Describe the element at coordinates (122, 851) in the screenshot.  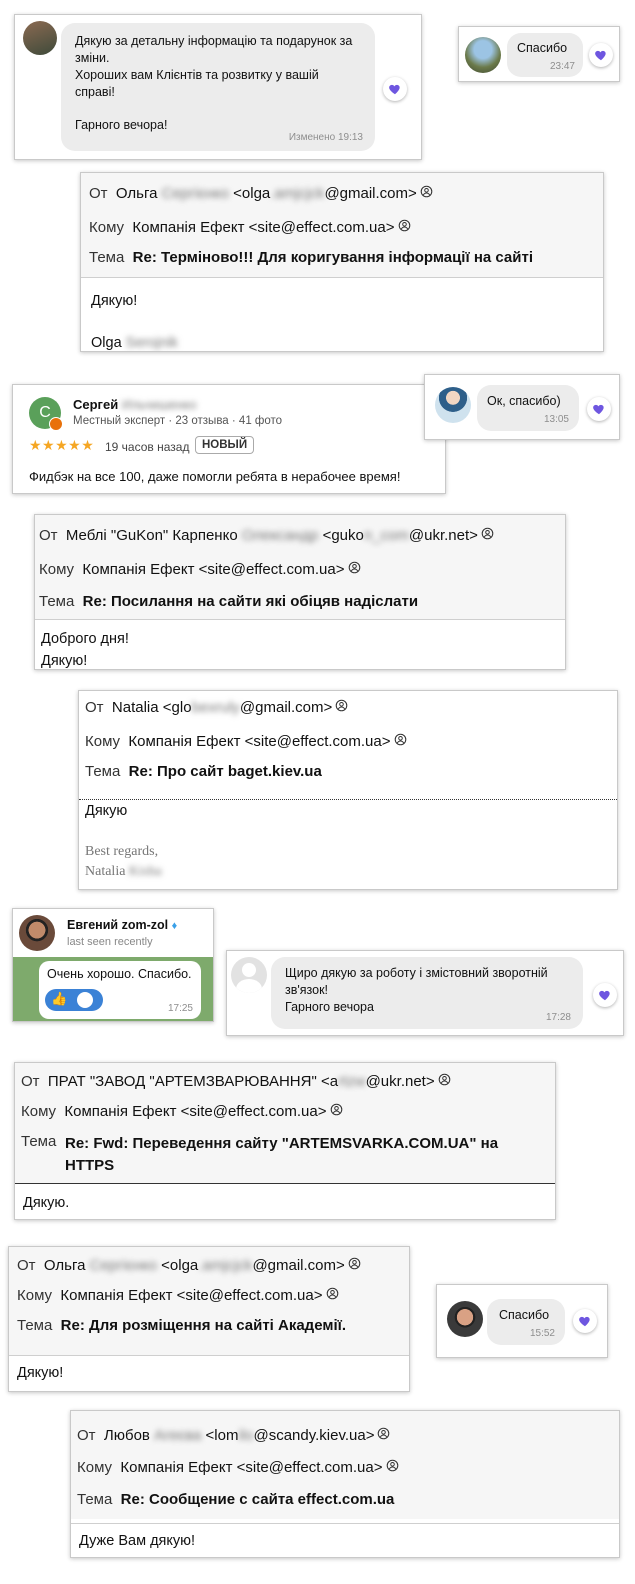
I see `email-regards: Best regards,` at that location.